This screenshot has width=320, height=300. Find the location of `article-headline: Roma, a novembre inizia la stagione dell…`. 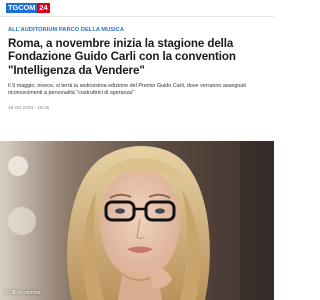

article-headline: Roma, a novembre inizia la stagione dell… is located at coordinates (122, 57).